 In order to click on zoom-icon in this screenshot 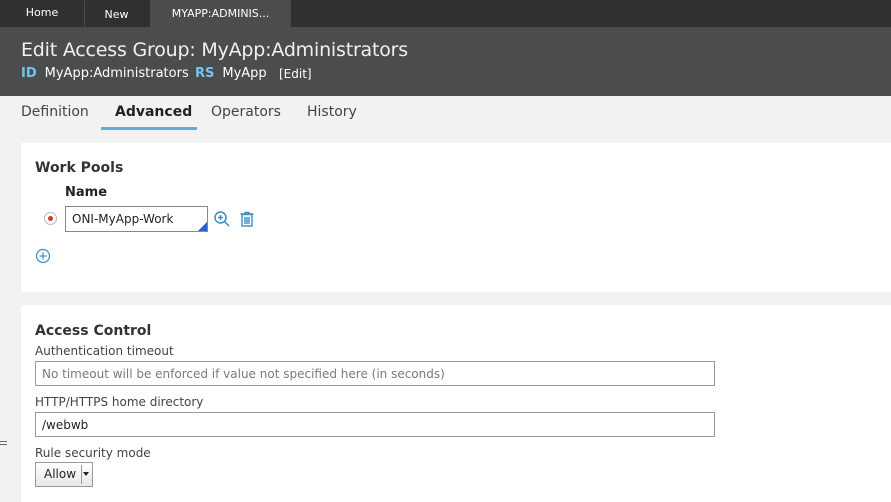, I will do `click(222, 219)`.